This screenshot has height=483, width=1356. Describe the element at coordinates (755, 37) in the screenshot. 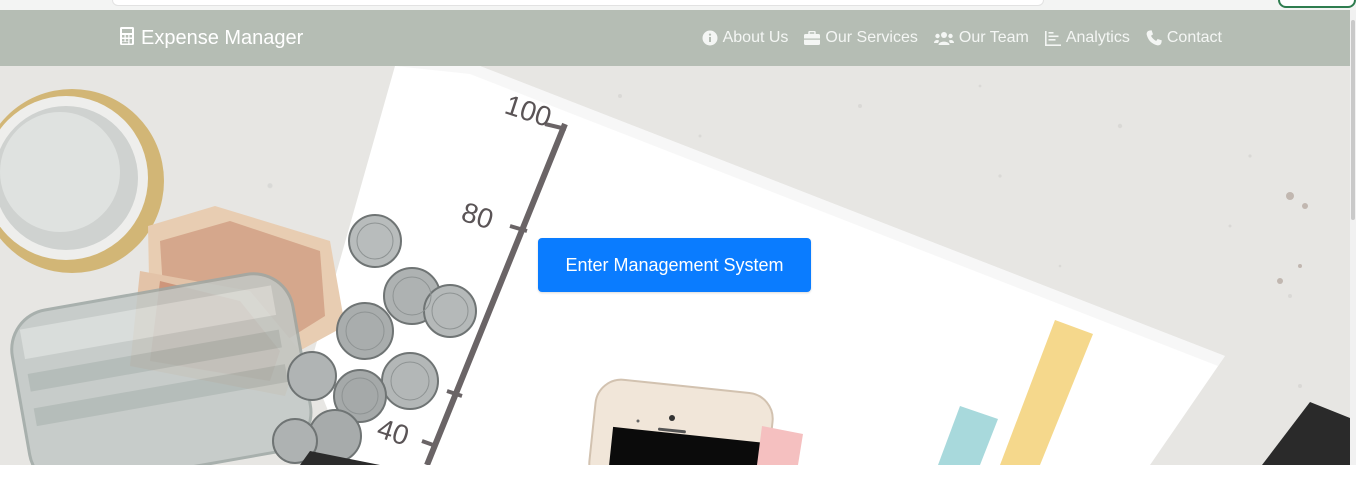

I see `nav-label: About Us` at that location.